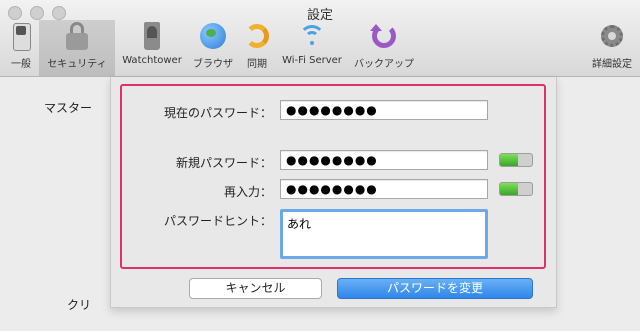 Image resolution: width=640 pixels, height=331 pixels. What do you see at coordinates (79, 305) in the screenshot?
I see `background-partial-label: クリ` at bounding box center [79, 305].